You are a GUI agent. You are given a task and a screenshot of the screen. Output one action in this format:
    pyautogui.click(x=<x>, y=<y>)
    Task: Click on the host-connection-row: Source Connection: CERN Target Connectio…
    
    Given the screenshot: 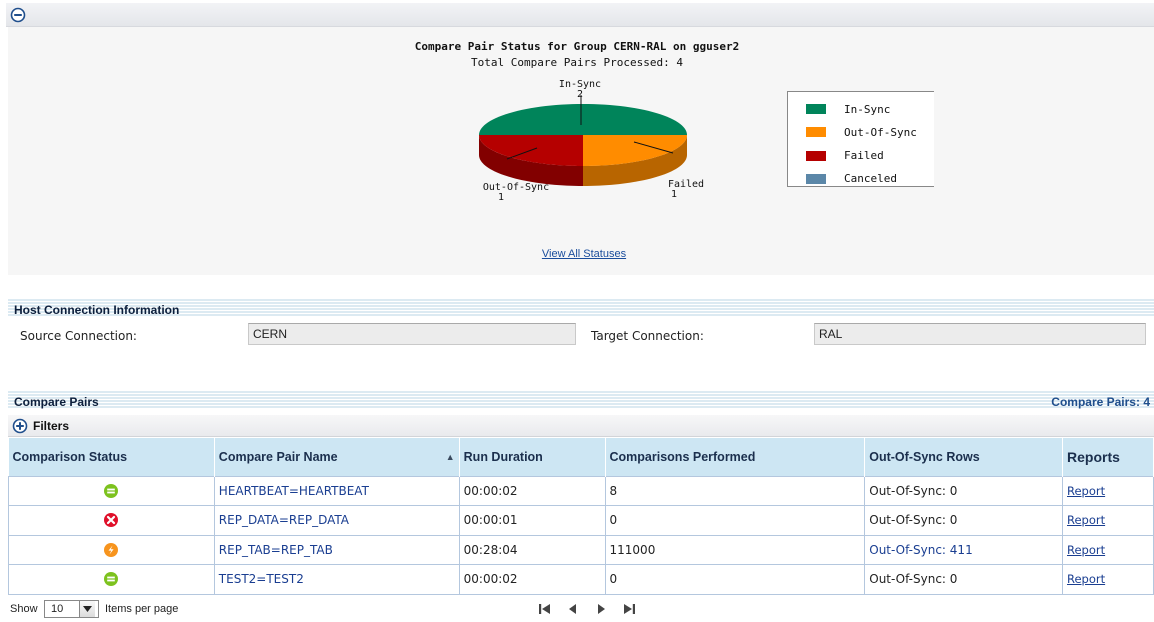 What is the action you would take?
    pyautogui.click(x=581, y=336)
    